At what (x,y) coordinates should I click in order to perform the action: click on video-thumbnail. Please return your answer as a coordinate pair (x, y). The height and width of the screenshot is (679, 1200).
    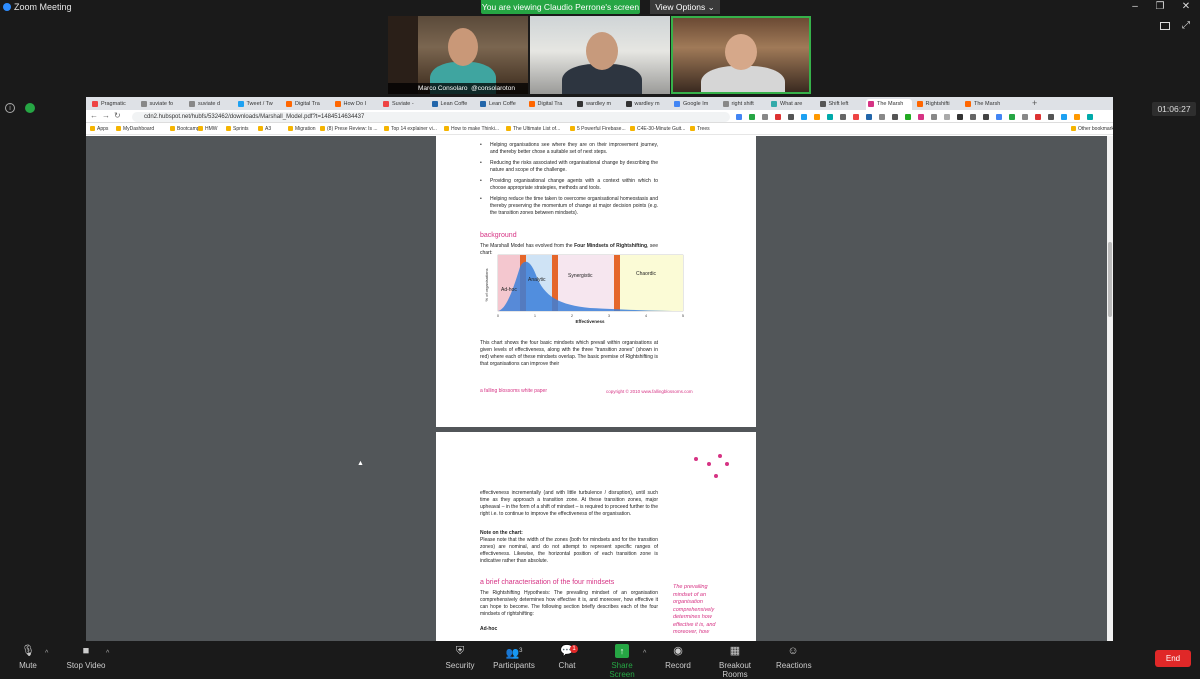
    Looking at the image, I should click on (600, 55).